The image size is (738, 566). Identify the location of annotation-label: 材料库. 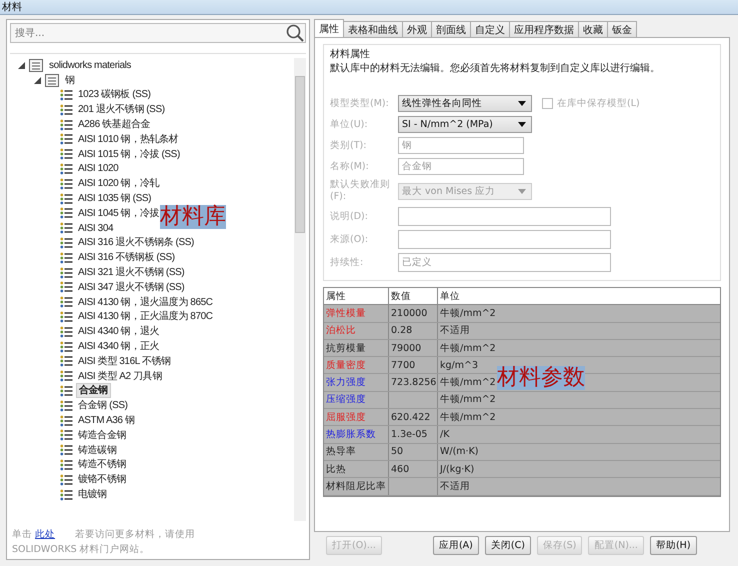
(193, 217).